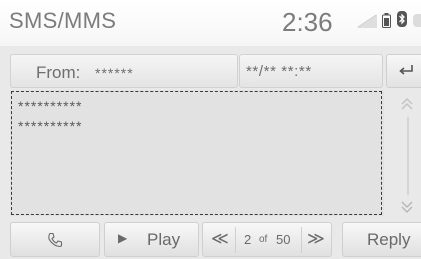  I want to click on call-button, so click(55, 239).